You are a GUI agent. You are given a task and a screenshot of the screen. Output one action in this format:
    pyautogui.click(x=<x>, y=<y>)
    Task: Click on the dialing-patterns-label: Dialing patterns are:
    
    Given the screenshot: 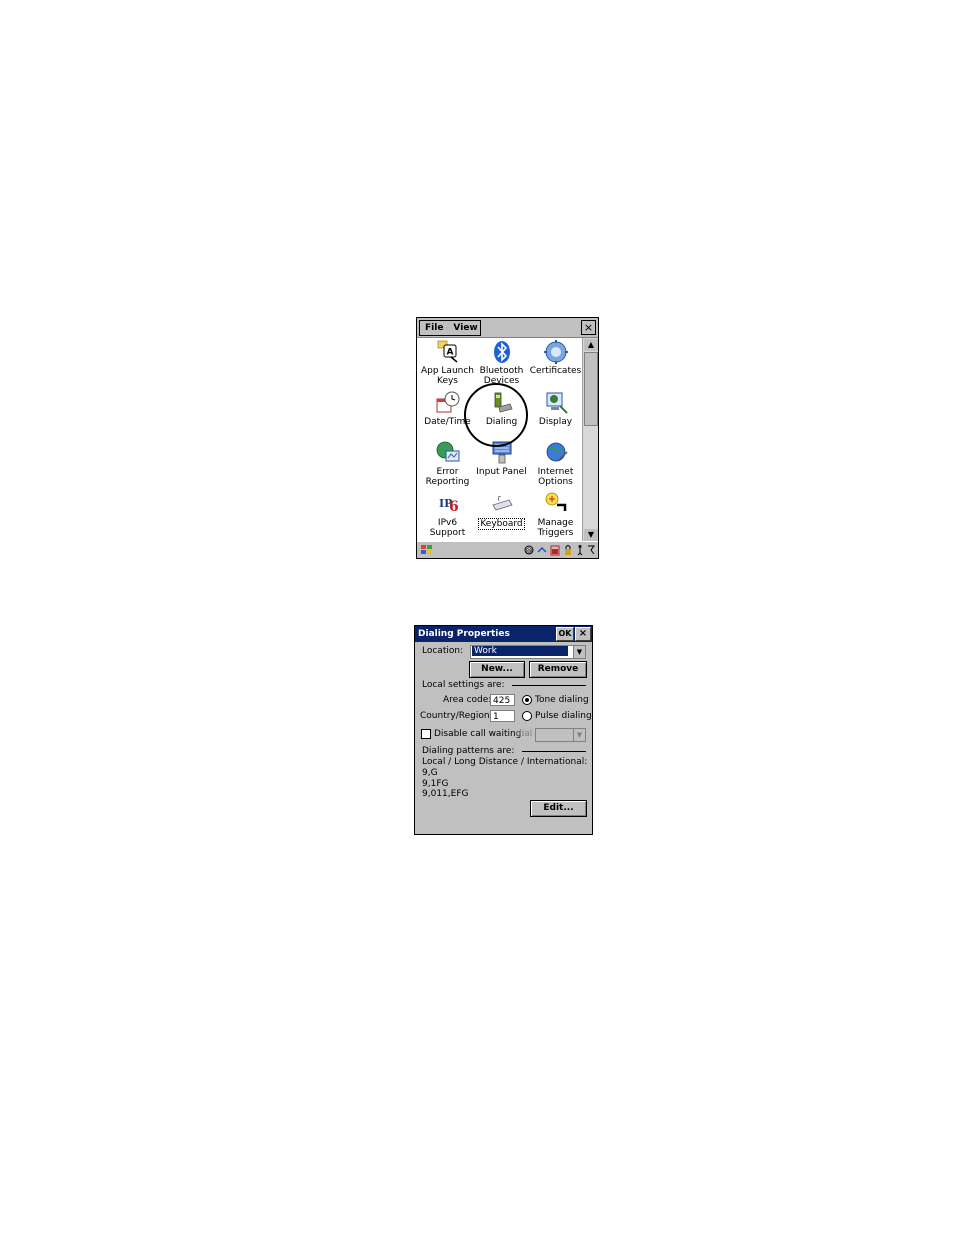 What is the action you would take?
    pyautogui.click(x=468, y=751)
    